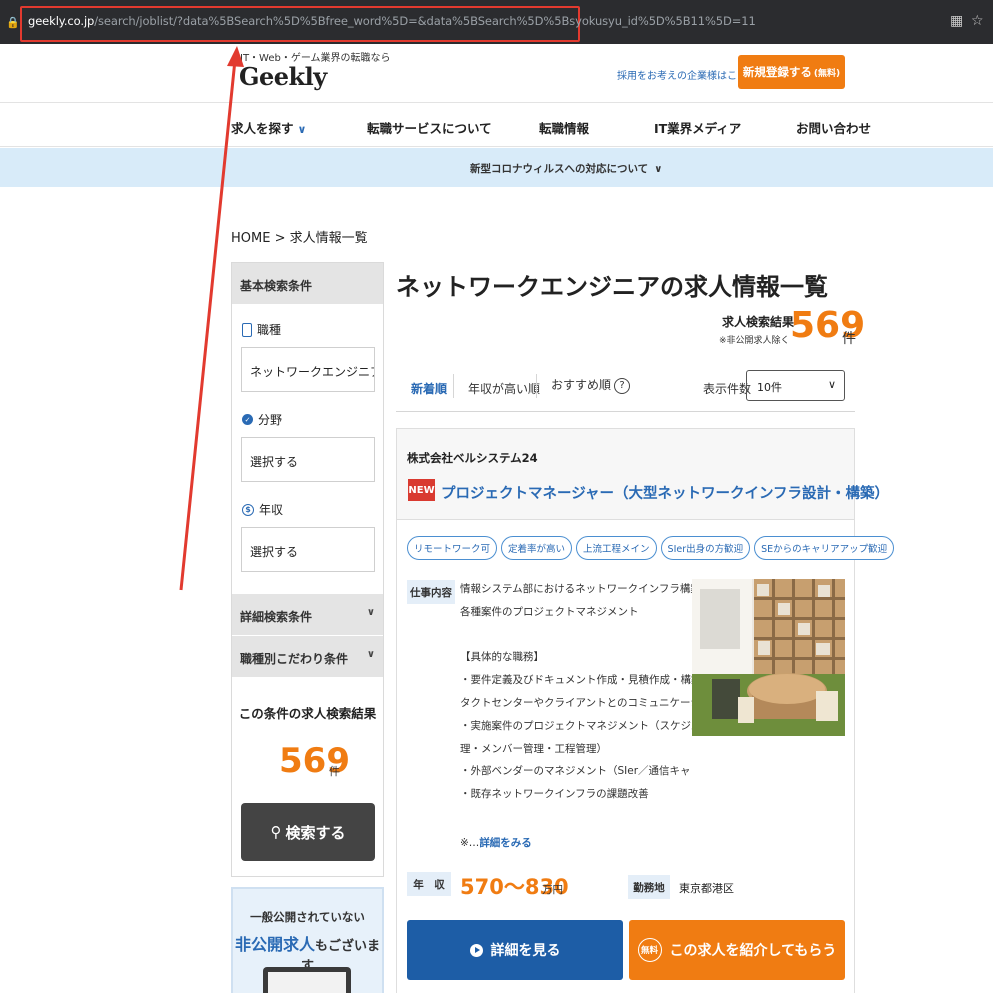  Describe the element at coordinates (552, 890) in the screenshot. I see `salary-unit: 万円` at that location.